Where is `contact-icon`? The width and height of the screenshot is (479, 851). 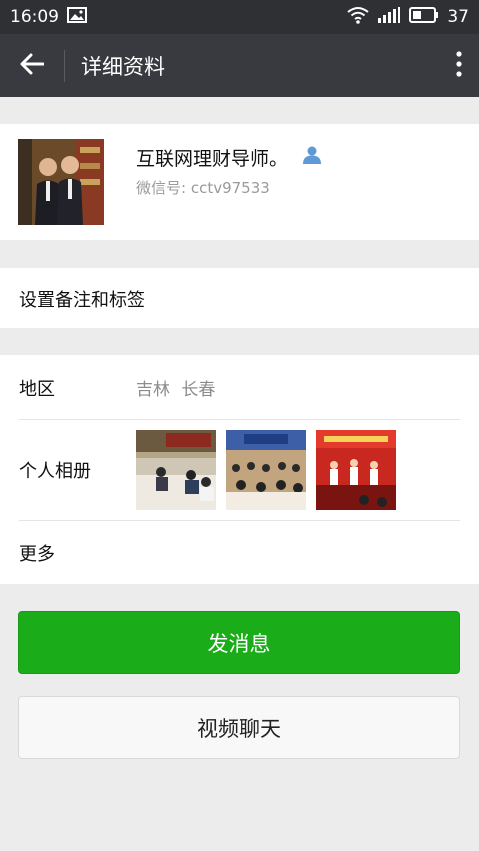 contact-icon is located at coordinates (312, 157).